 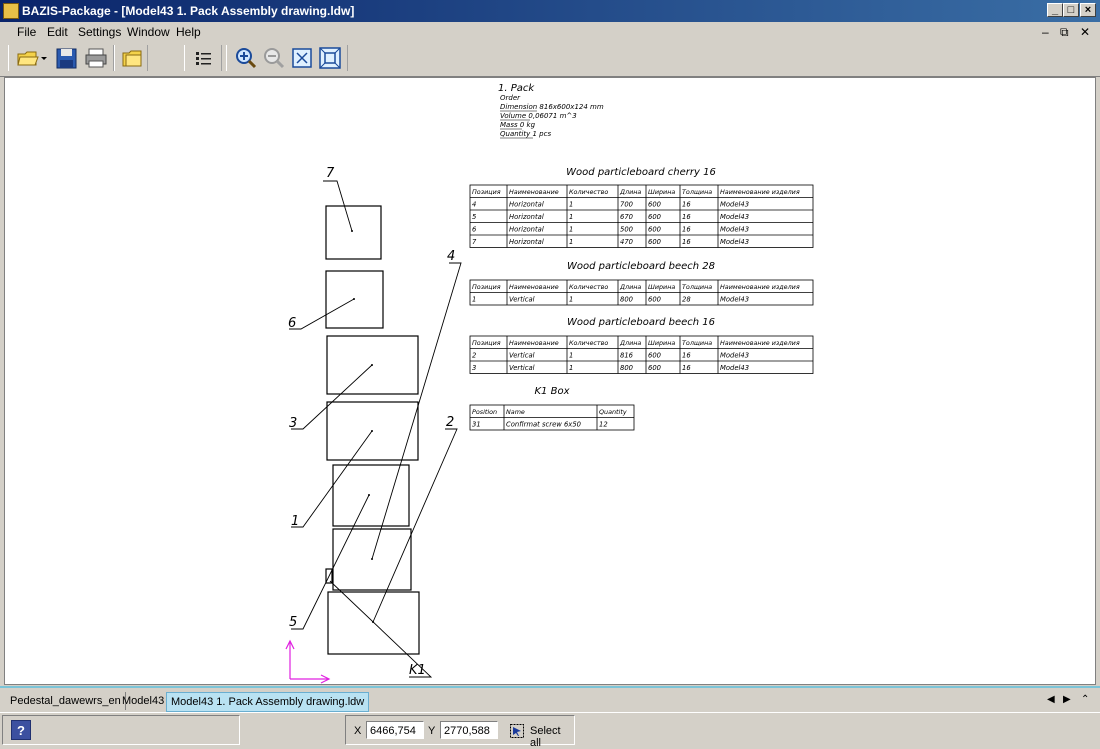 What do you see at coordinates (26, 32) in the screenshot?
I see `menu-file: File` at bounding box center [26, 32].